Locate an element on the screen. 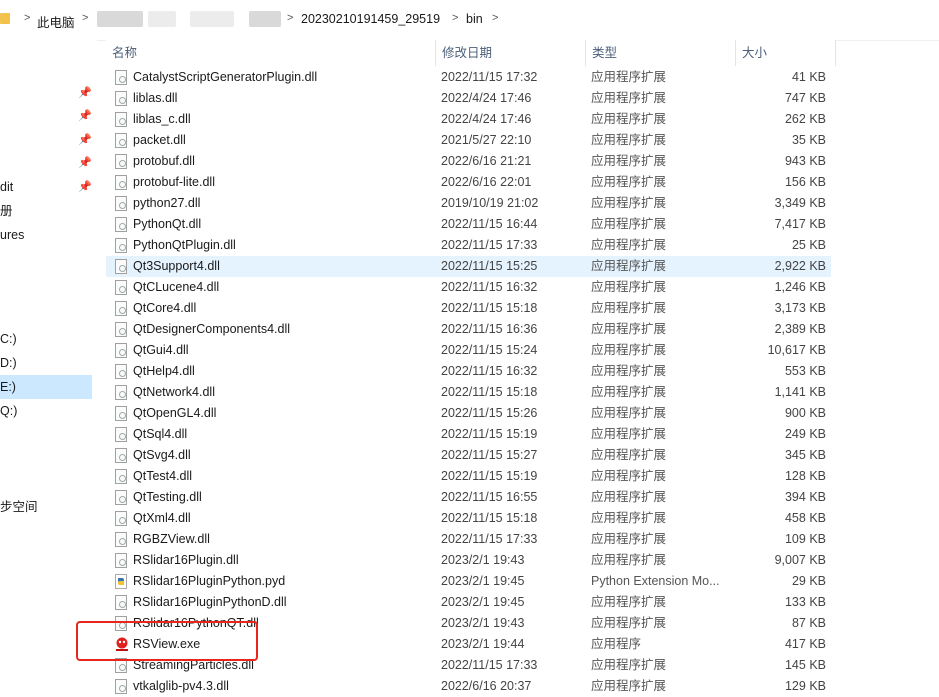  column-header-size: 大小 is located at coordinates (786, 53).